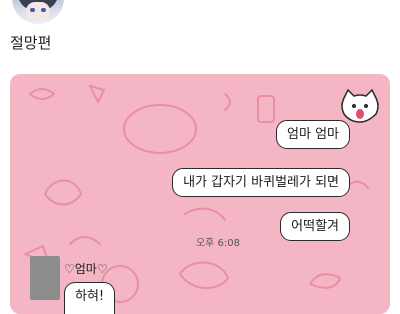 The height and width of the screenshot is (314, 400). What do you see at coordinates (86, 269) in the screenshot?
I see `contact-name: ♡엄마♡` at bounding box center [86, 269].